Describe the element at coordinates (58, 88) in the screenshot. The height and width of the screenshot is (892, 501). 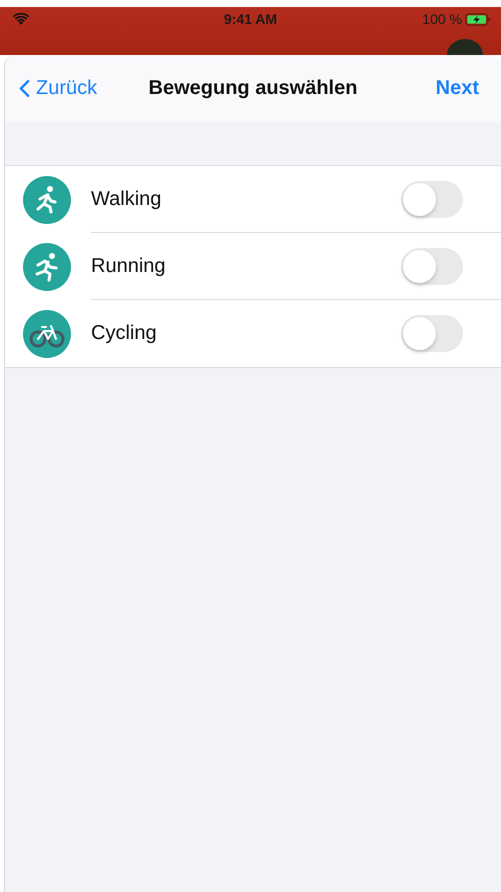
I see `back-button: Zurück` at that location.